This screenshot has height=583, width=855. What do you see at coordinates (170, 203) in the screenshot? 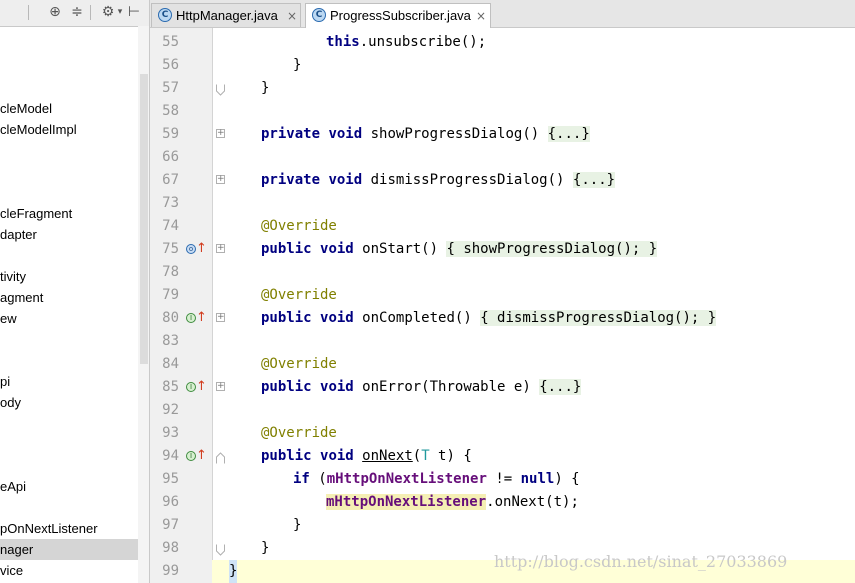
I see `line-number: 73` at bounding box center [170, 203].